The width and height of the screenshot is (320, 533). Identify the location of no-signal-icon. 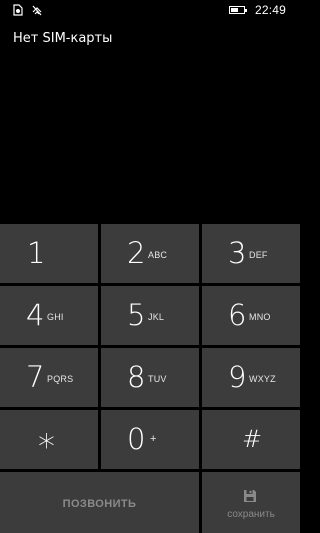
(37, 10).